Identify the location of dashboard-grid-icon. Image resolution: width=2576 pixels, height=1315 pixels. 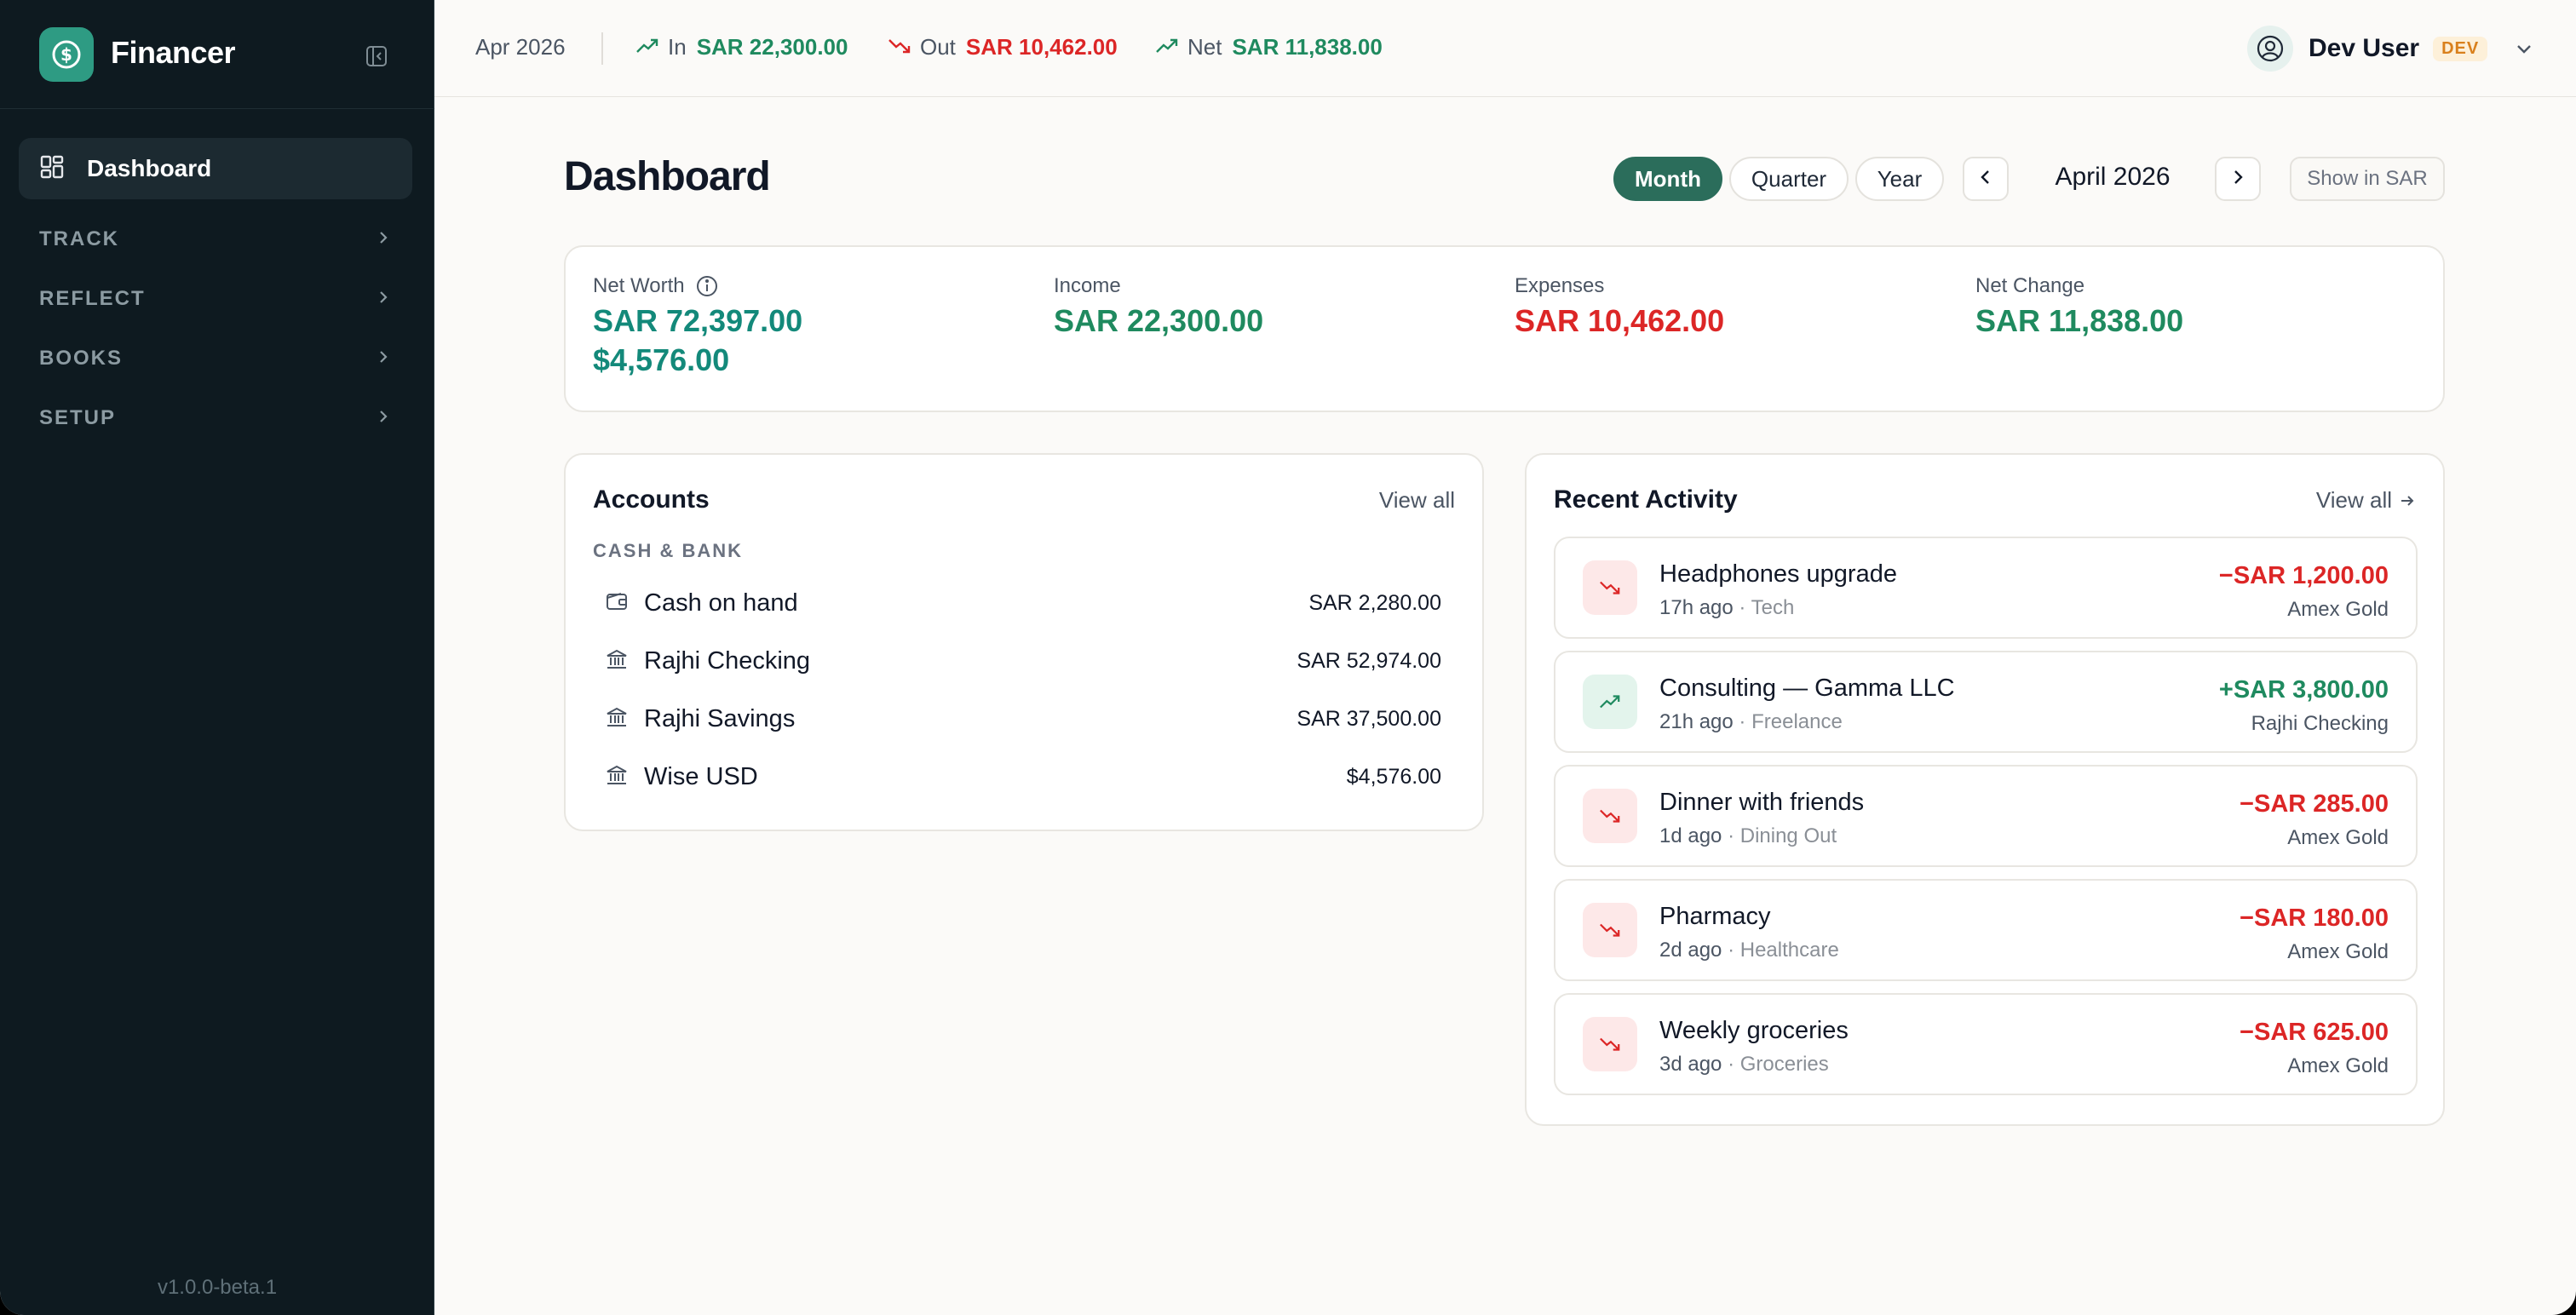
(52, 169).